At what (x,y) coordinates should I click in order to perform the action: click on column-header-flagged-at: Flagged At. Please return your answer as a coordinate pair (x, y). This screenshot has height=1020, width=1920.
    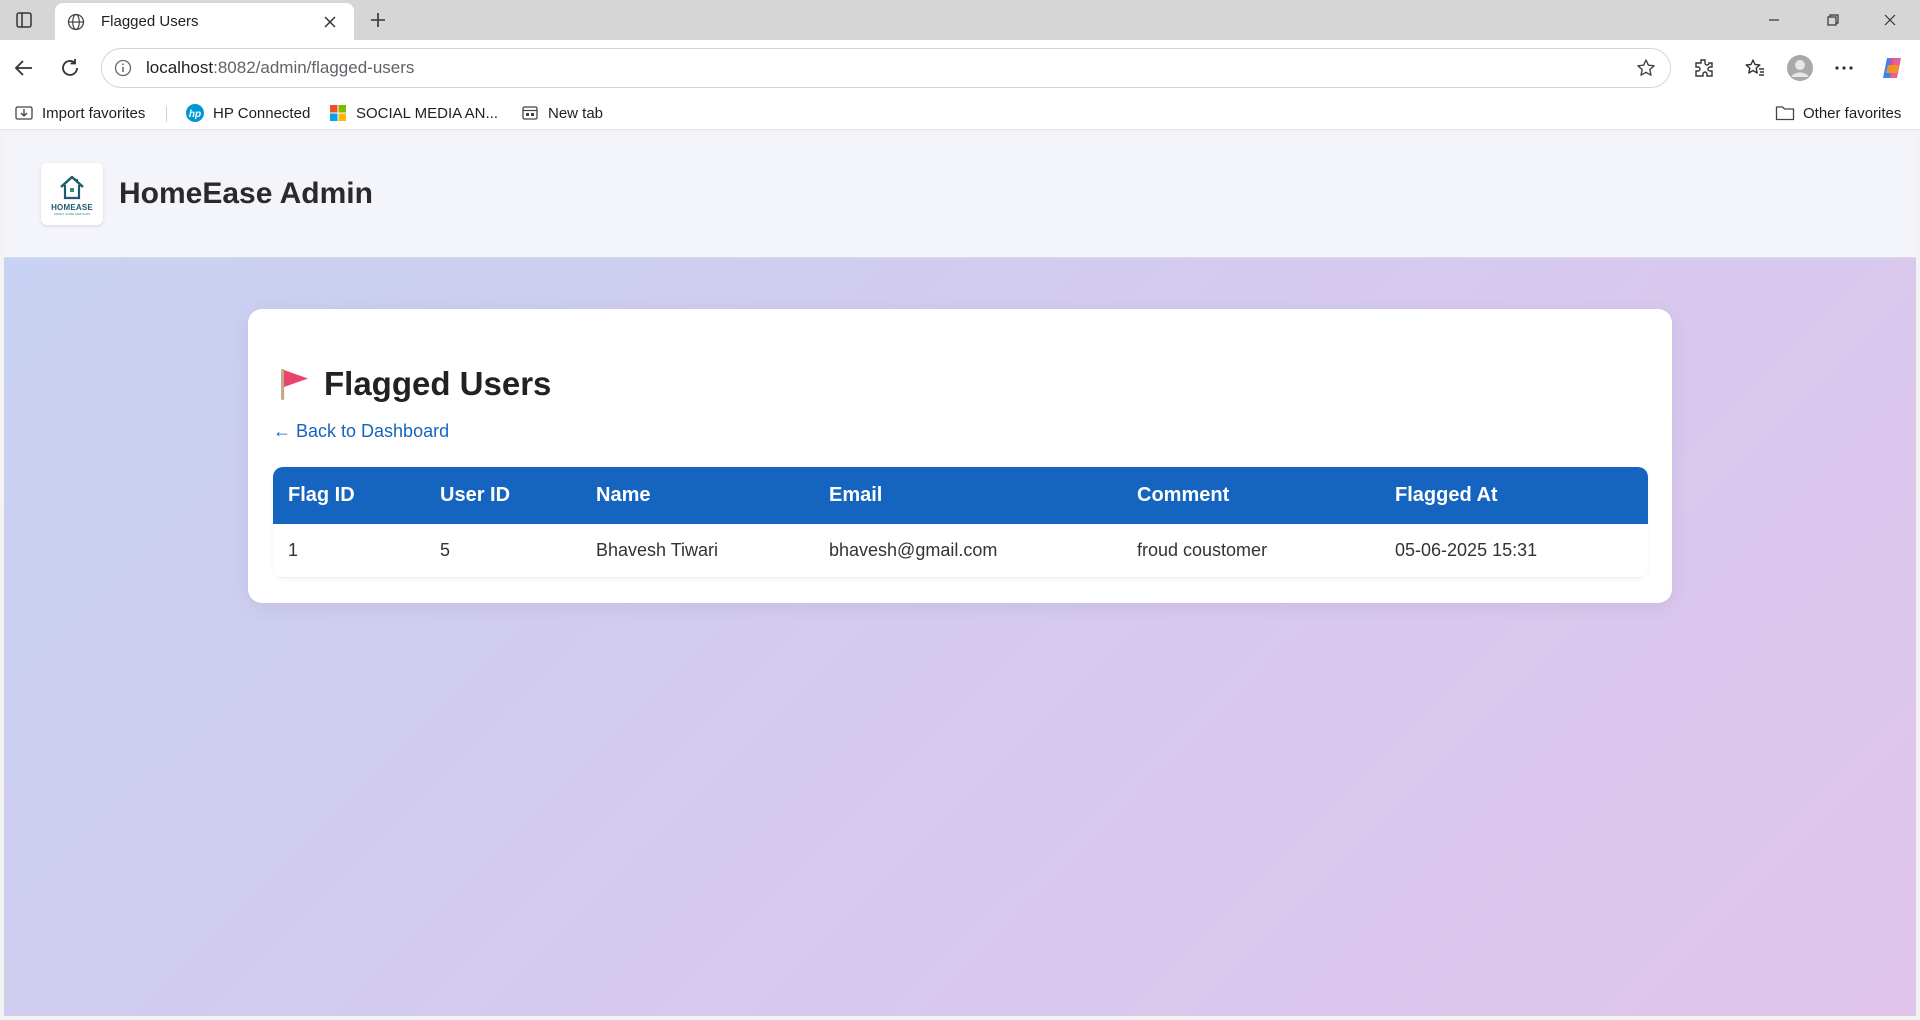
    Looking at the image, I should click on (1514, 495).